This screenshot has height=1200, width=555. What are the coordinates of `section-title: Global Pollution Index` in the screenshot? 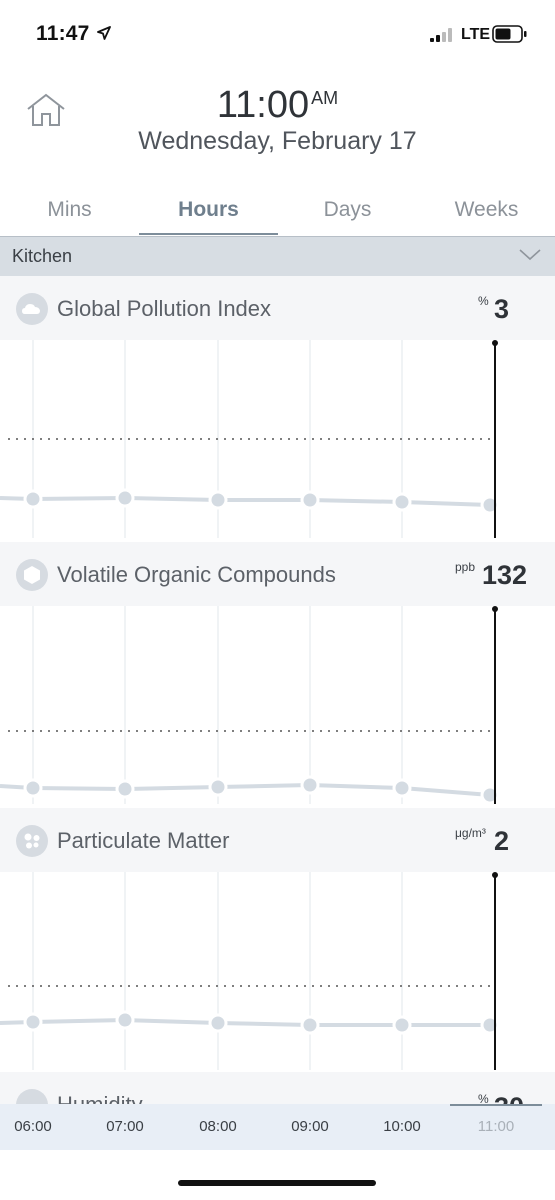 It's located at (164, 308).